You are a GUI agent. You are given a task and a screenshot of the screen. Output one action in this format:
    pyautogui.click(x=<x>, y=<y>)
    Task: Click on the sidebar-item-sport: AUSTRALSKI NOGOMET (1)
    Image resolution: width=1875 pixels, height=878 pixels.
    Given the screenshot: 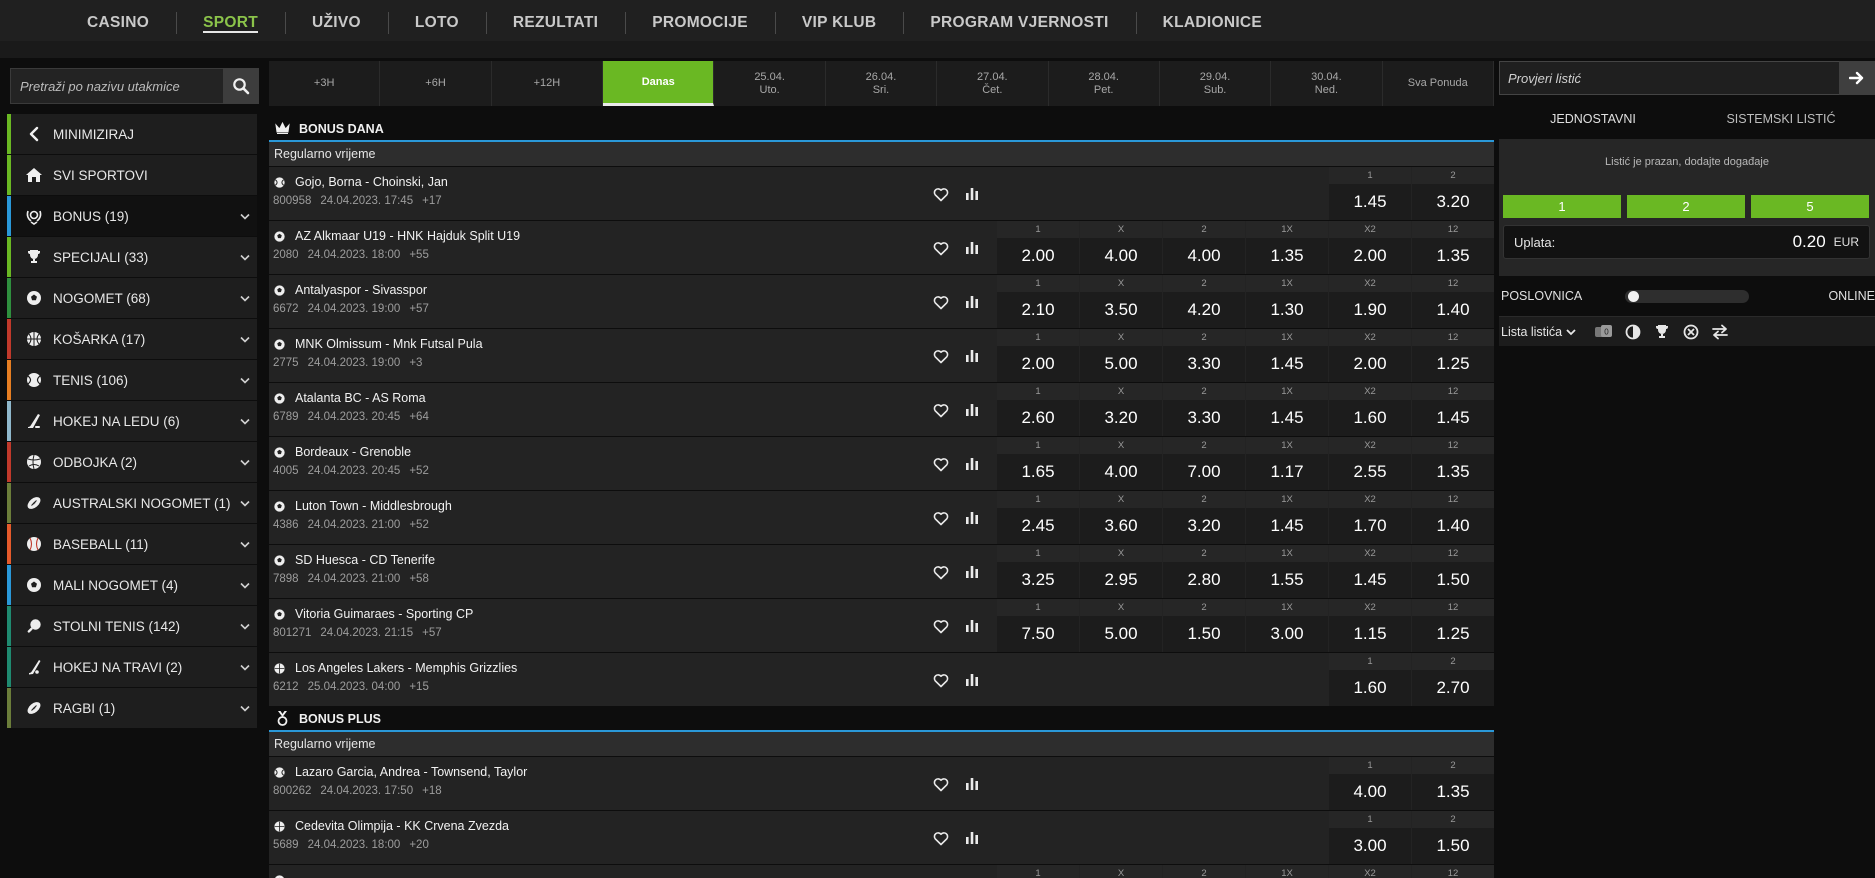 What is the action you would take?
    pyautogui.click(x=132, y=503)
    